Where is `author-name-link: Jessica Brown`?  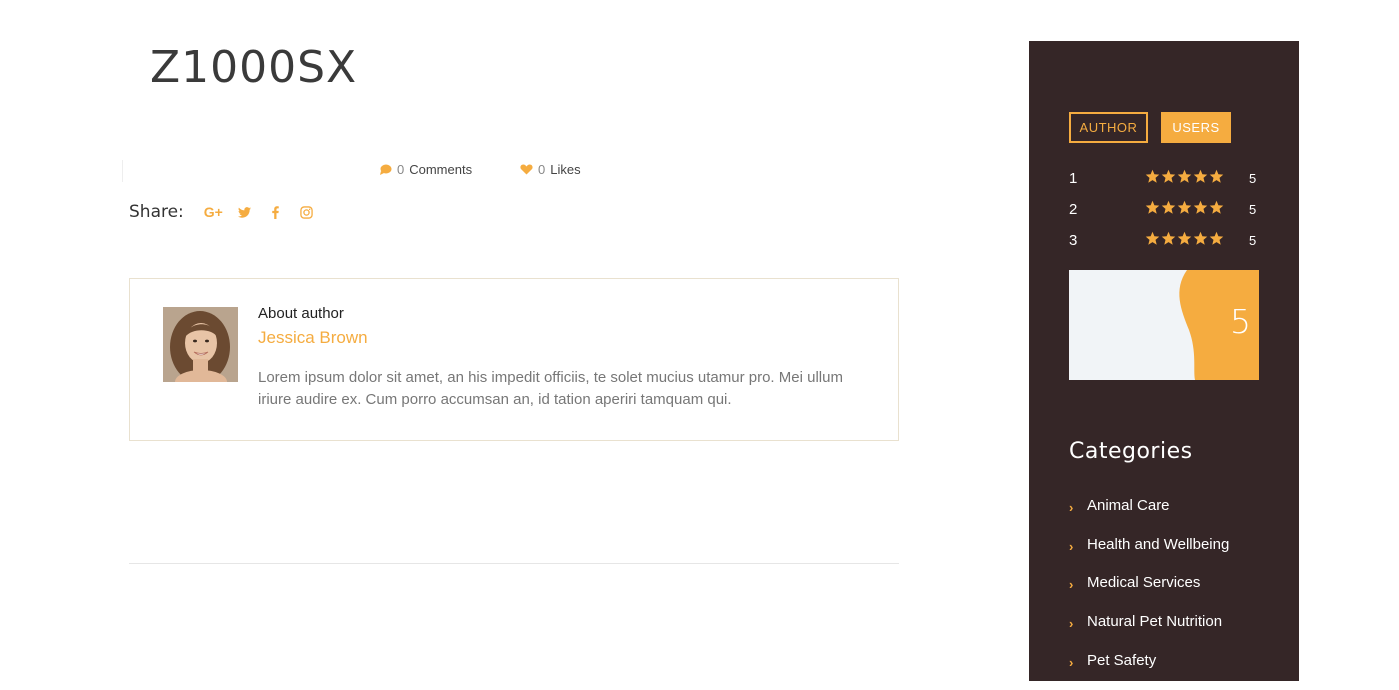 author-name-link: Jessica Brown is located at coordinates (313, 338).